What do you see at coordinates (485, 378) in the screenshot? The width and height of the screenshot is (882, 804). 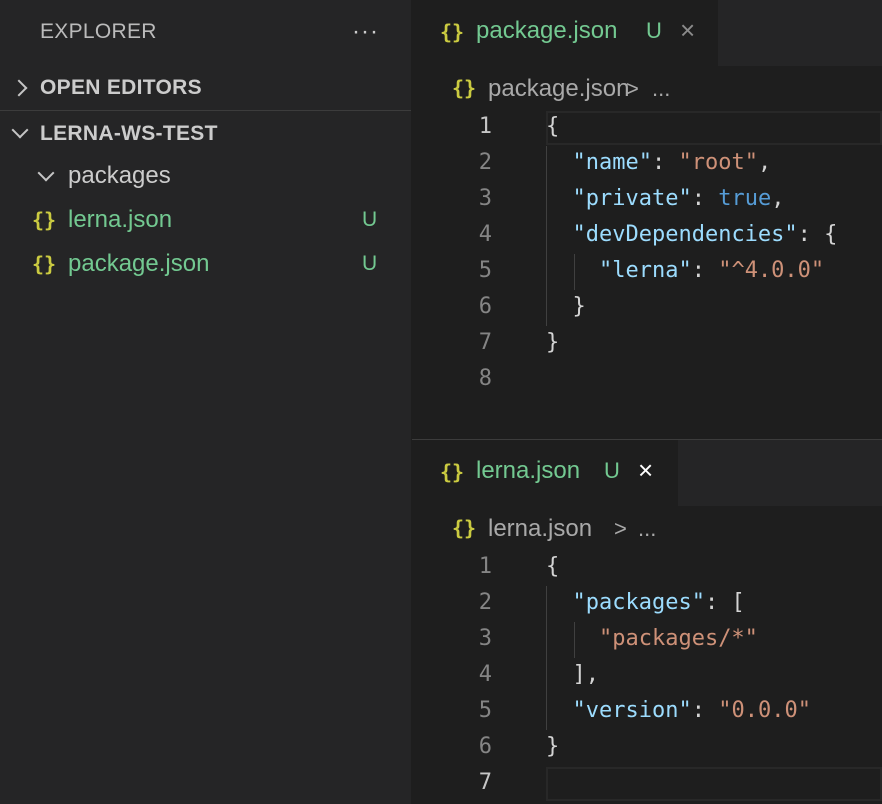 I see `line-number: 8` at bounding box center [485, 378].